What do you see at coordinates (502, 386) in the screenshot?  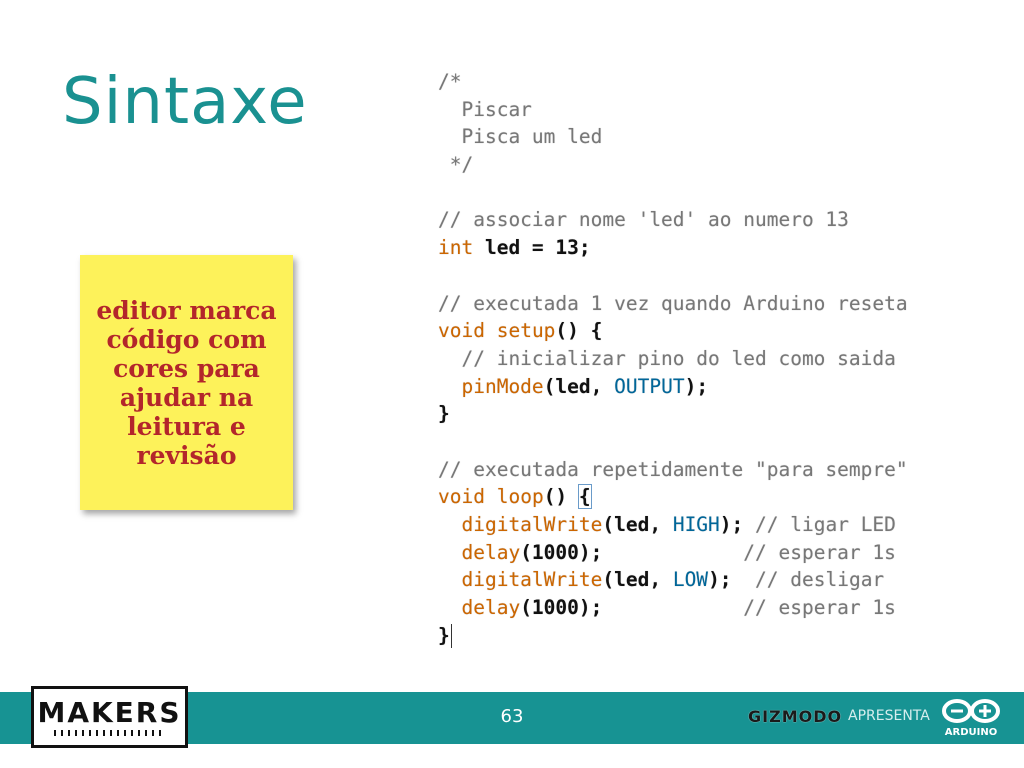 I see `code-token: pinMode` at bounding box center [502, 386].